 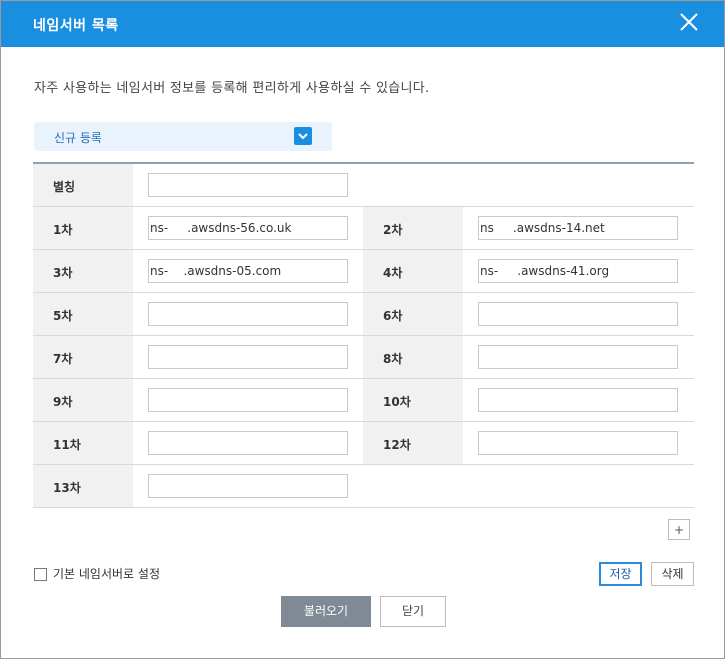 I want to click on ns-label-7: 7차, so click(x=63, y=359).